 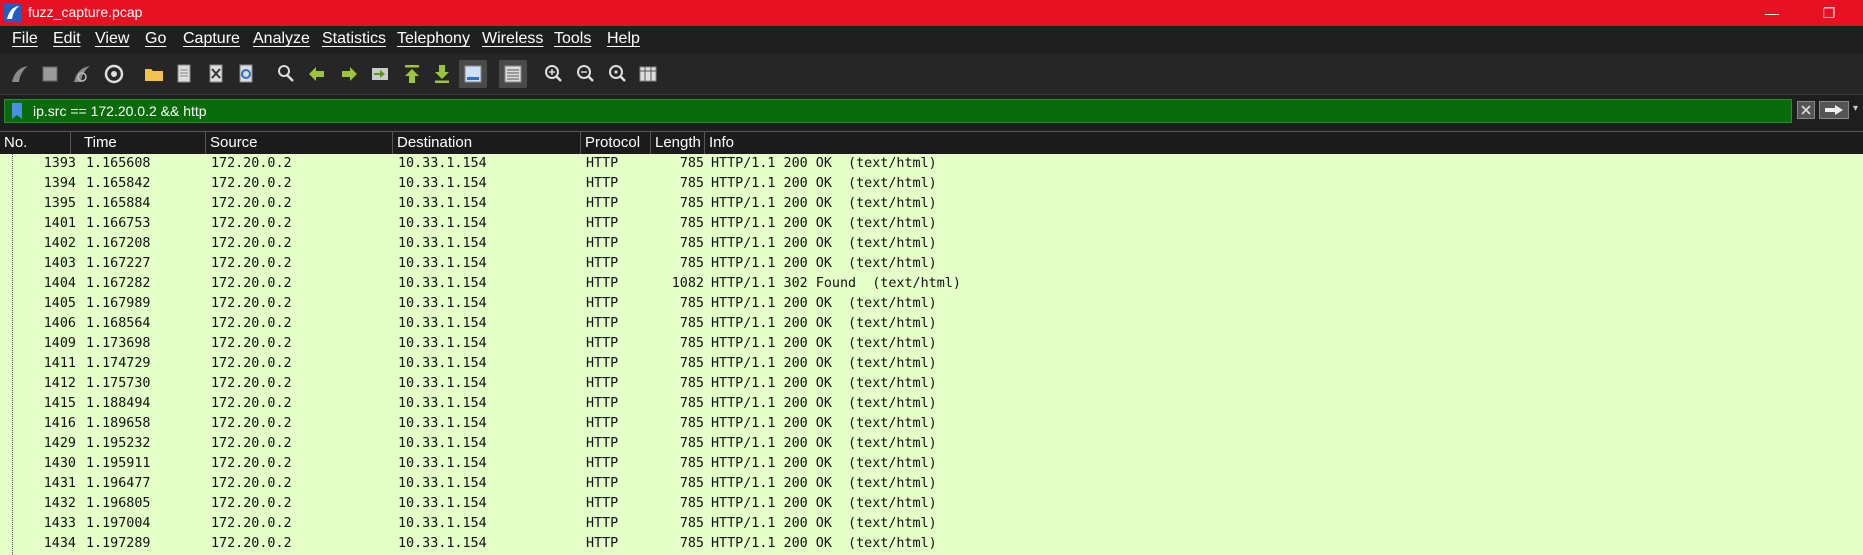 I want to click on column-header-destination: Destination, so click(x=434, y=142).